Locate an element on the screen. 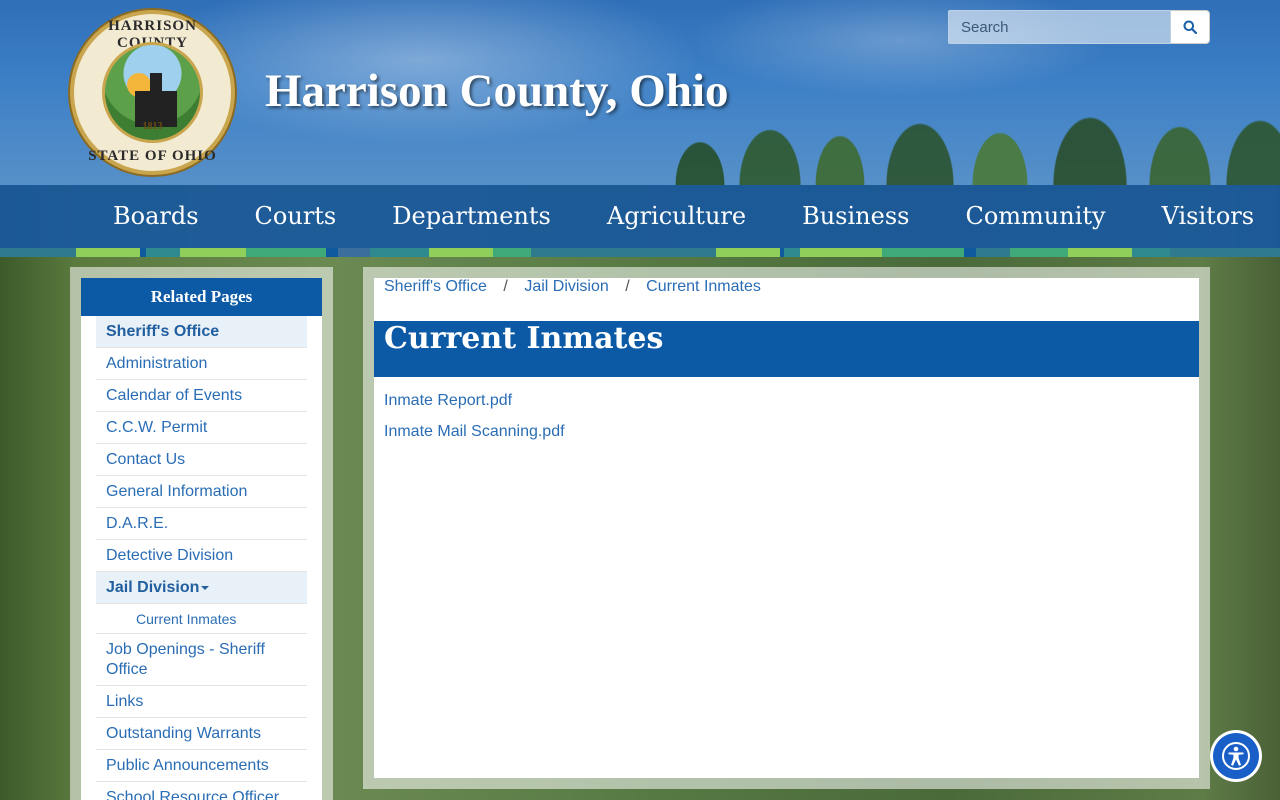 The width and height of the screenshot is (1280, 800). color-stripe is located at coordinates (640, 252).